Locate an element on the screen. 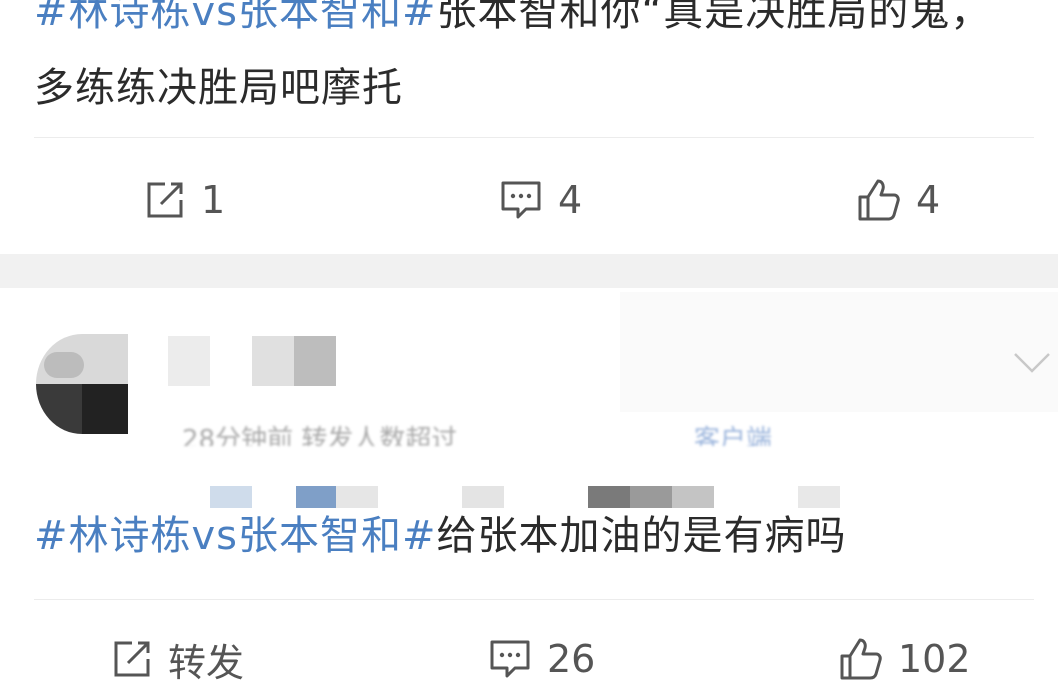 This screenshot has height=686, width=1058. post-2-comment-button: 26 is located at coordinates (541, 657).